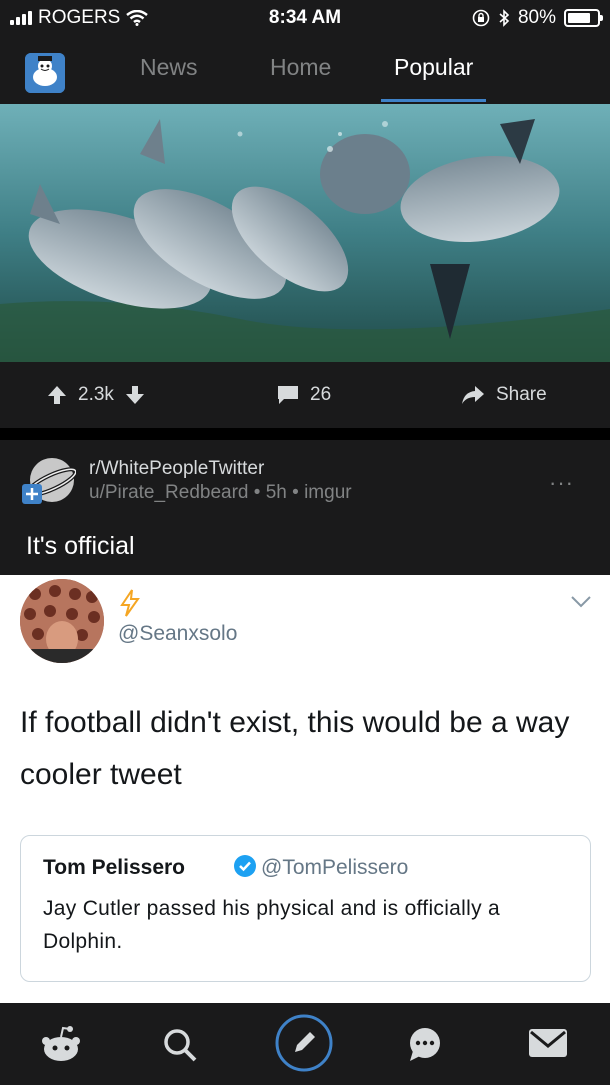 The width and height of the screenshot is (610, 1085). I want to click on share-button: Share, so click(503, 395).